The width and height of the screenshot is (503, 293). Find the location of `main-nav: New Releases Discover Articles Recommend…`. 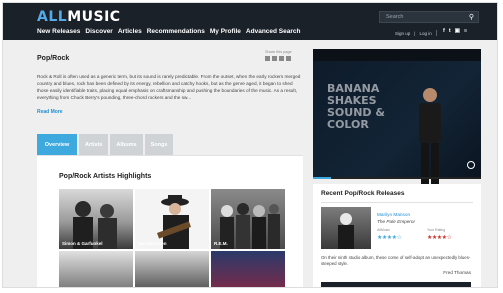

main-nav: New Releases Discover Articles Recommend… is located at coordinates (168, 31).